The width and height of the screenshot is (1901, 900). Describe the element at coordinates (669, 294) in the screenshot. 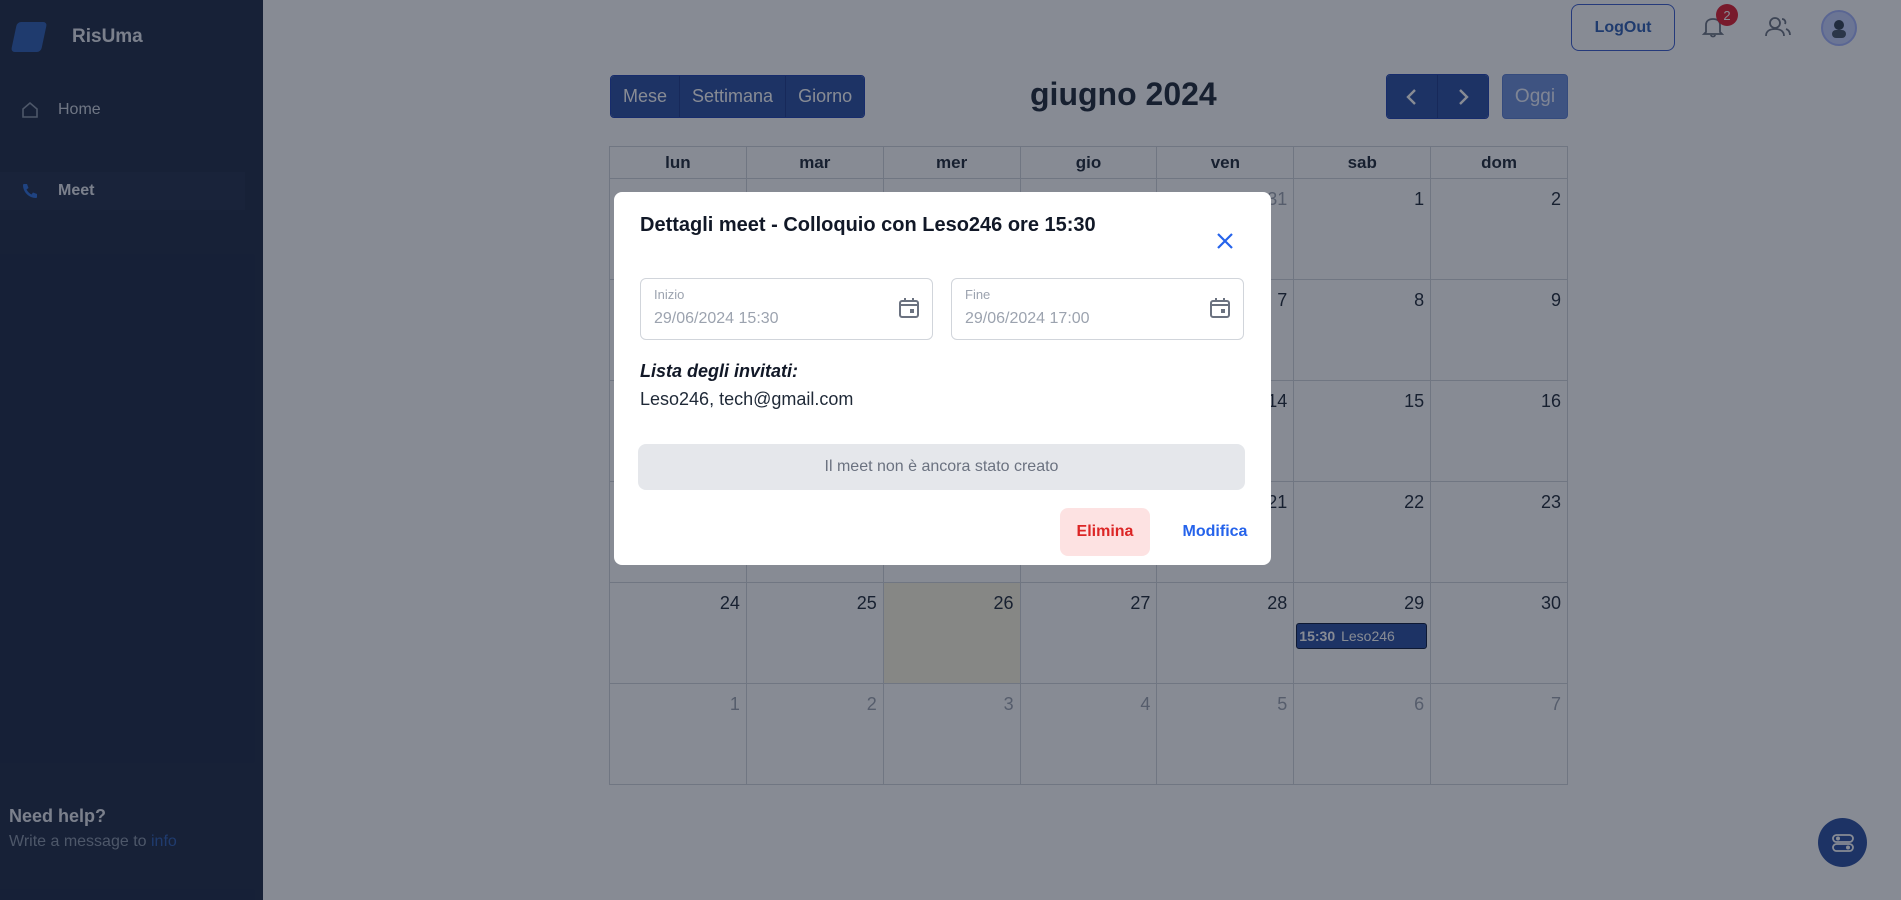

I see `start-label: Inizio` at that location.